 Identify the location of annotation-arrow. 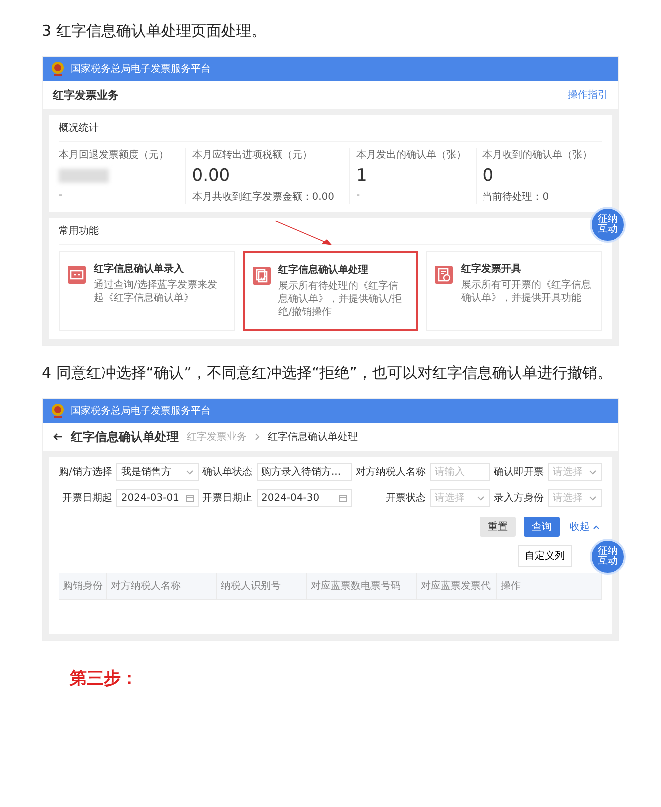
(304, 233).